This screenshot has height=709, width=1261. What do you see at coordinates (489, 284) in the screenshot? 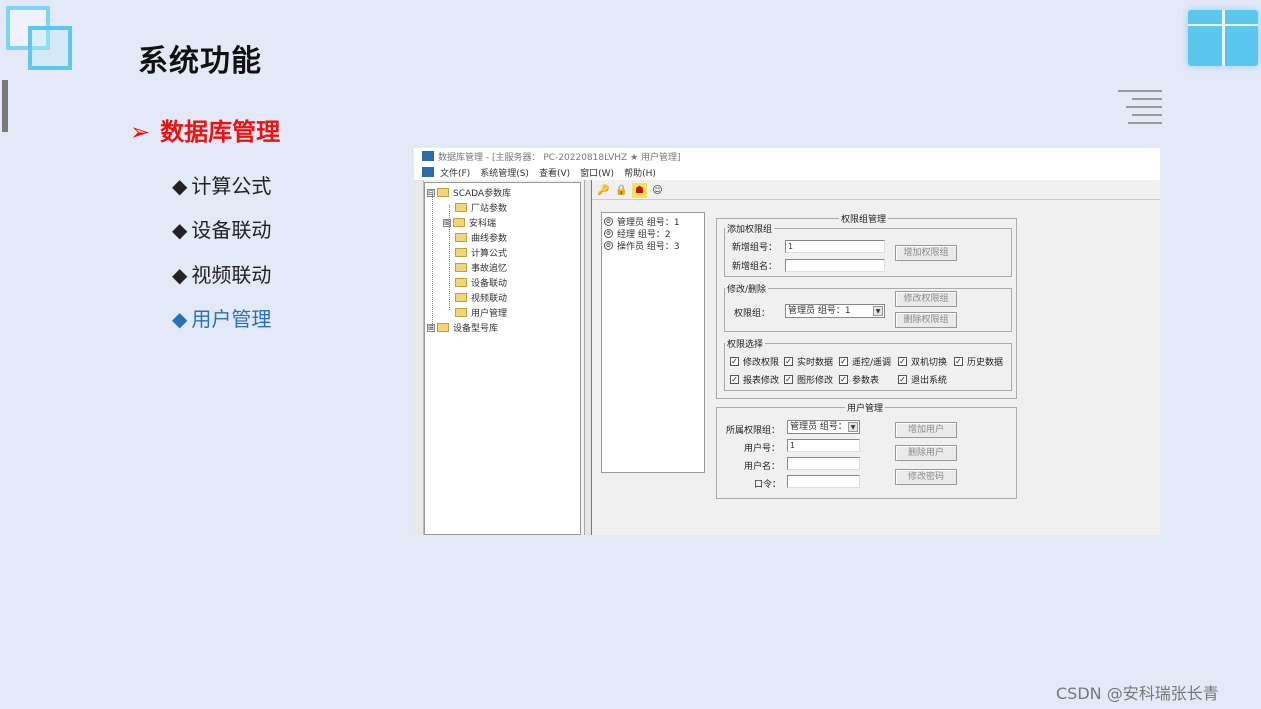
I see `tree-label: 设备联动` at bounding box center [489, 284].